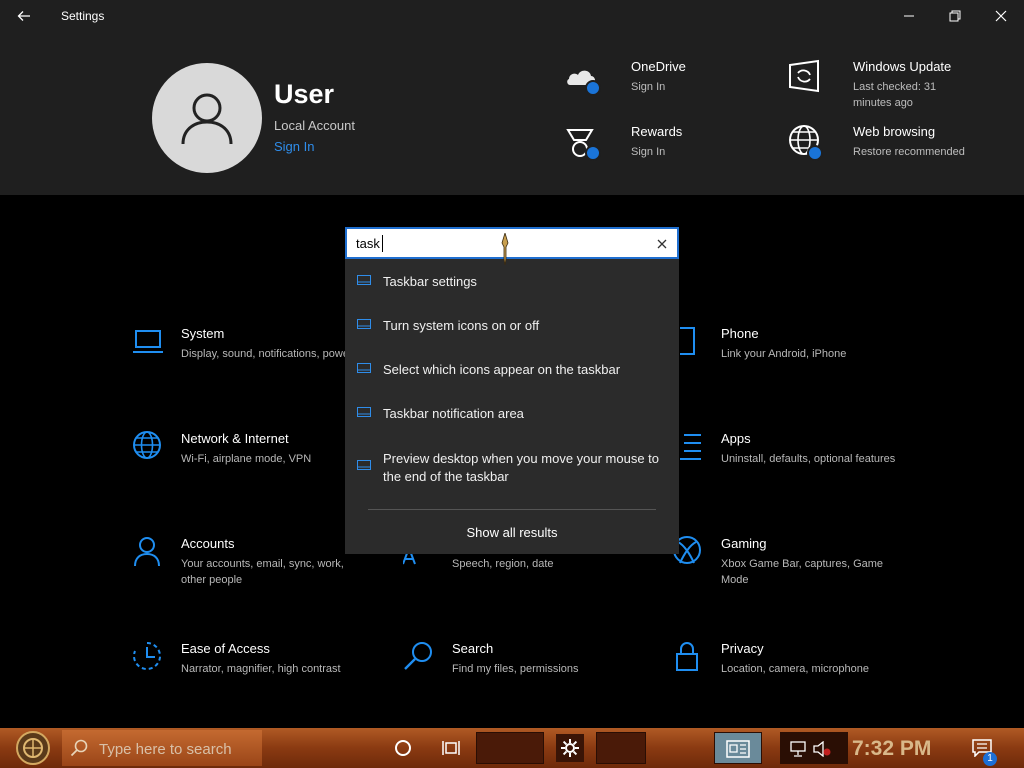 The image size is (1024, 768). I want to click on suggestion-item: Taskbar settings, so click(512, 281).